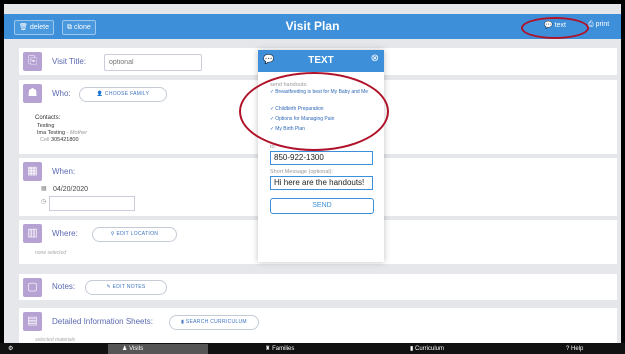 The image size is (625, 354). I want to click on send-button: SEND, so click(322, 206).